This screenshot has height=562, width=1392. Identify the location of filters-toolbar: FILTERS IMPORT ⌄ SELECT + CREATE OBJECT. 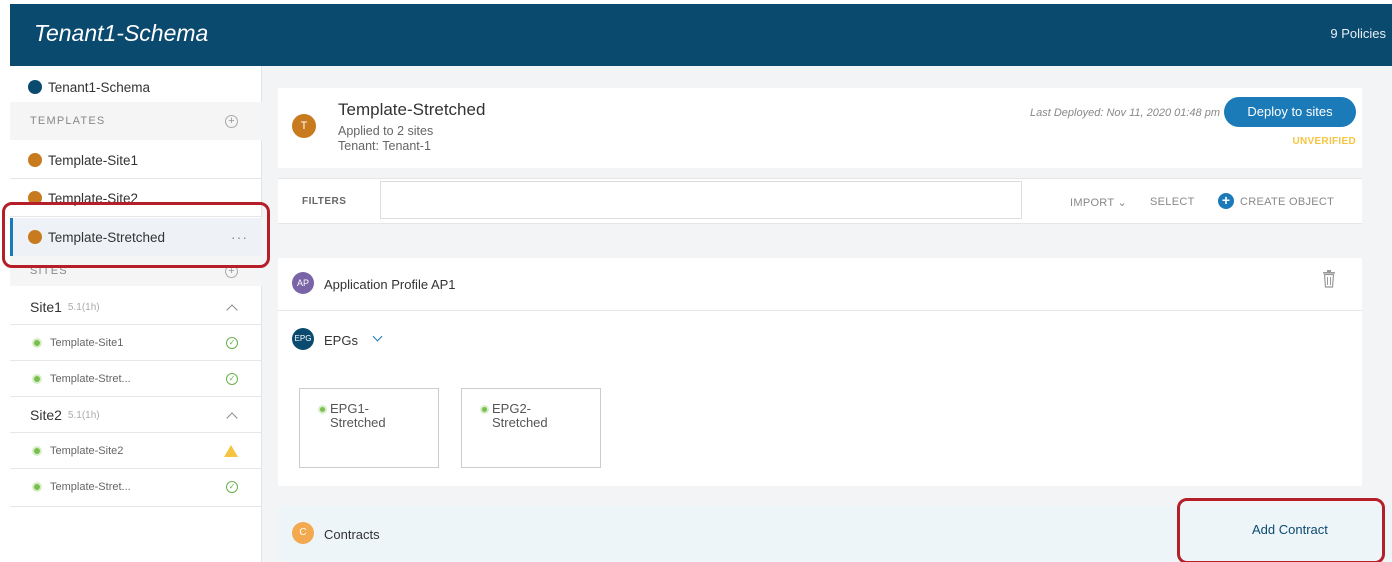
(820, 201).